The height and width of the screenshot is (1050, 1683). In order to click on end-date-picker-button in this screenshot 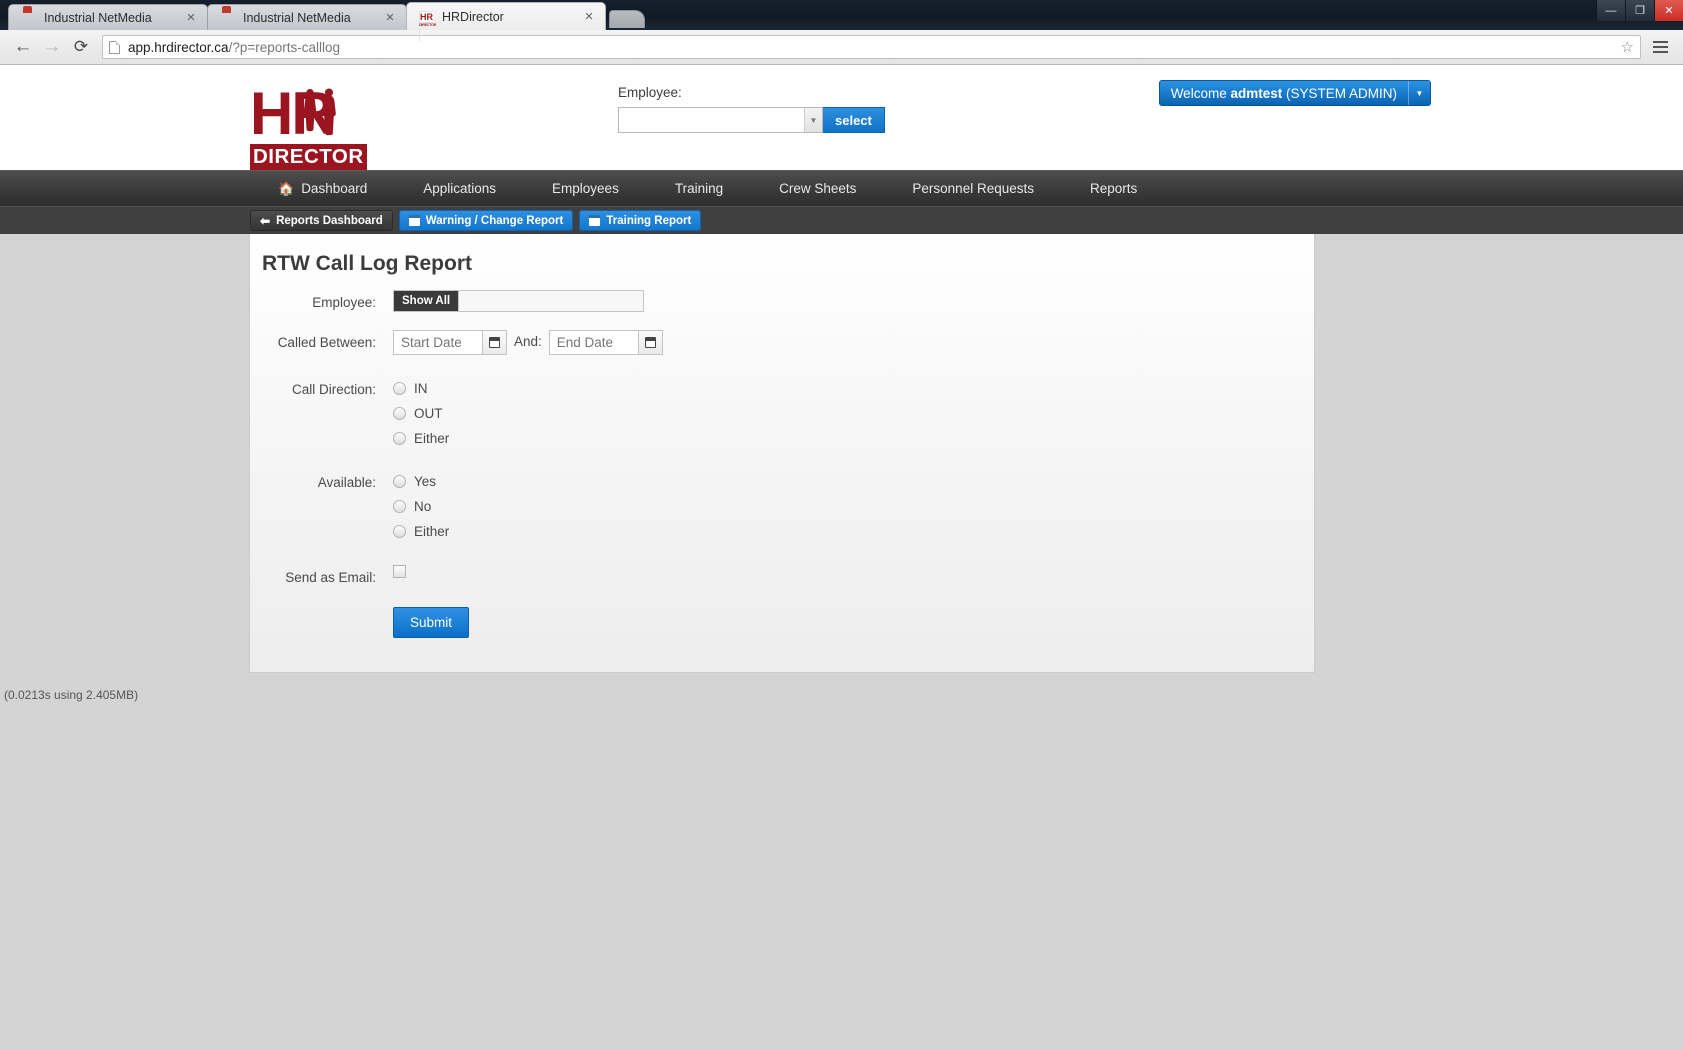, I will do `click(650, 342)`.